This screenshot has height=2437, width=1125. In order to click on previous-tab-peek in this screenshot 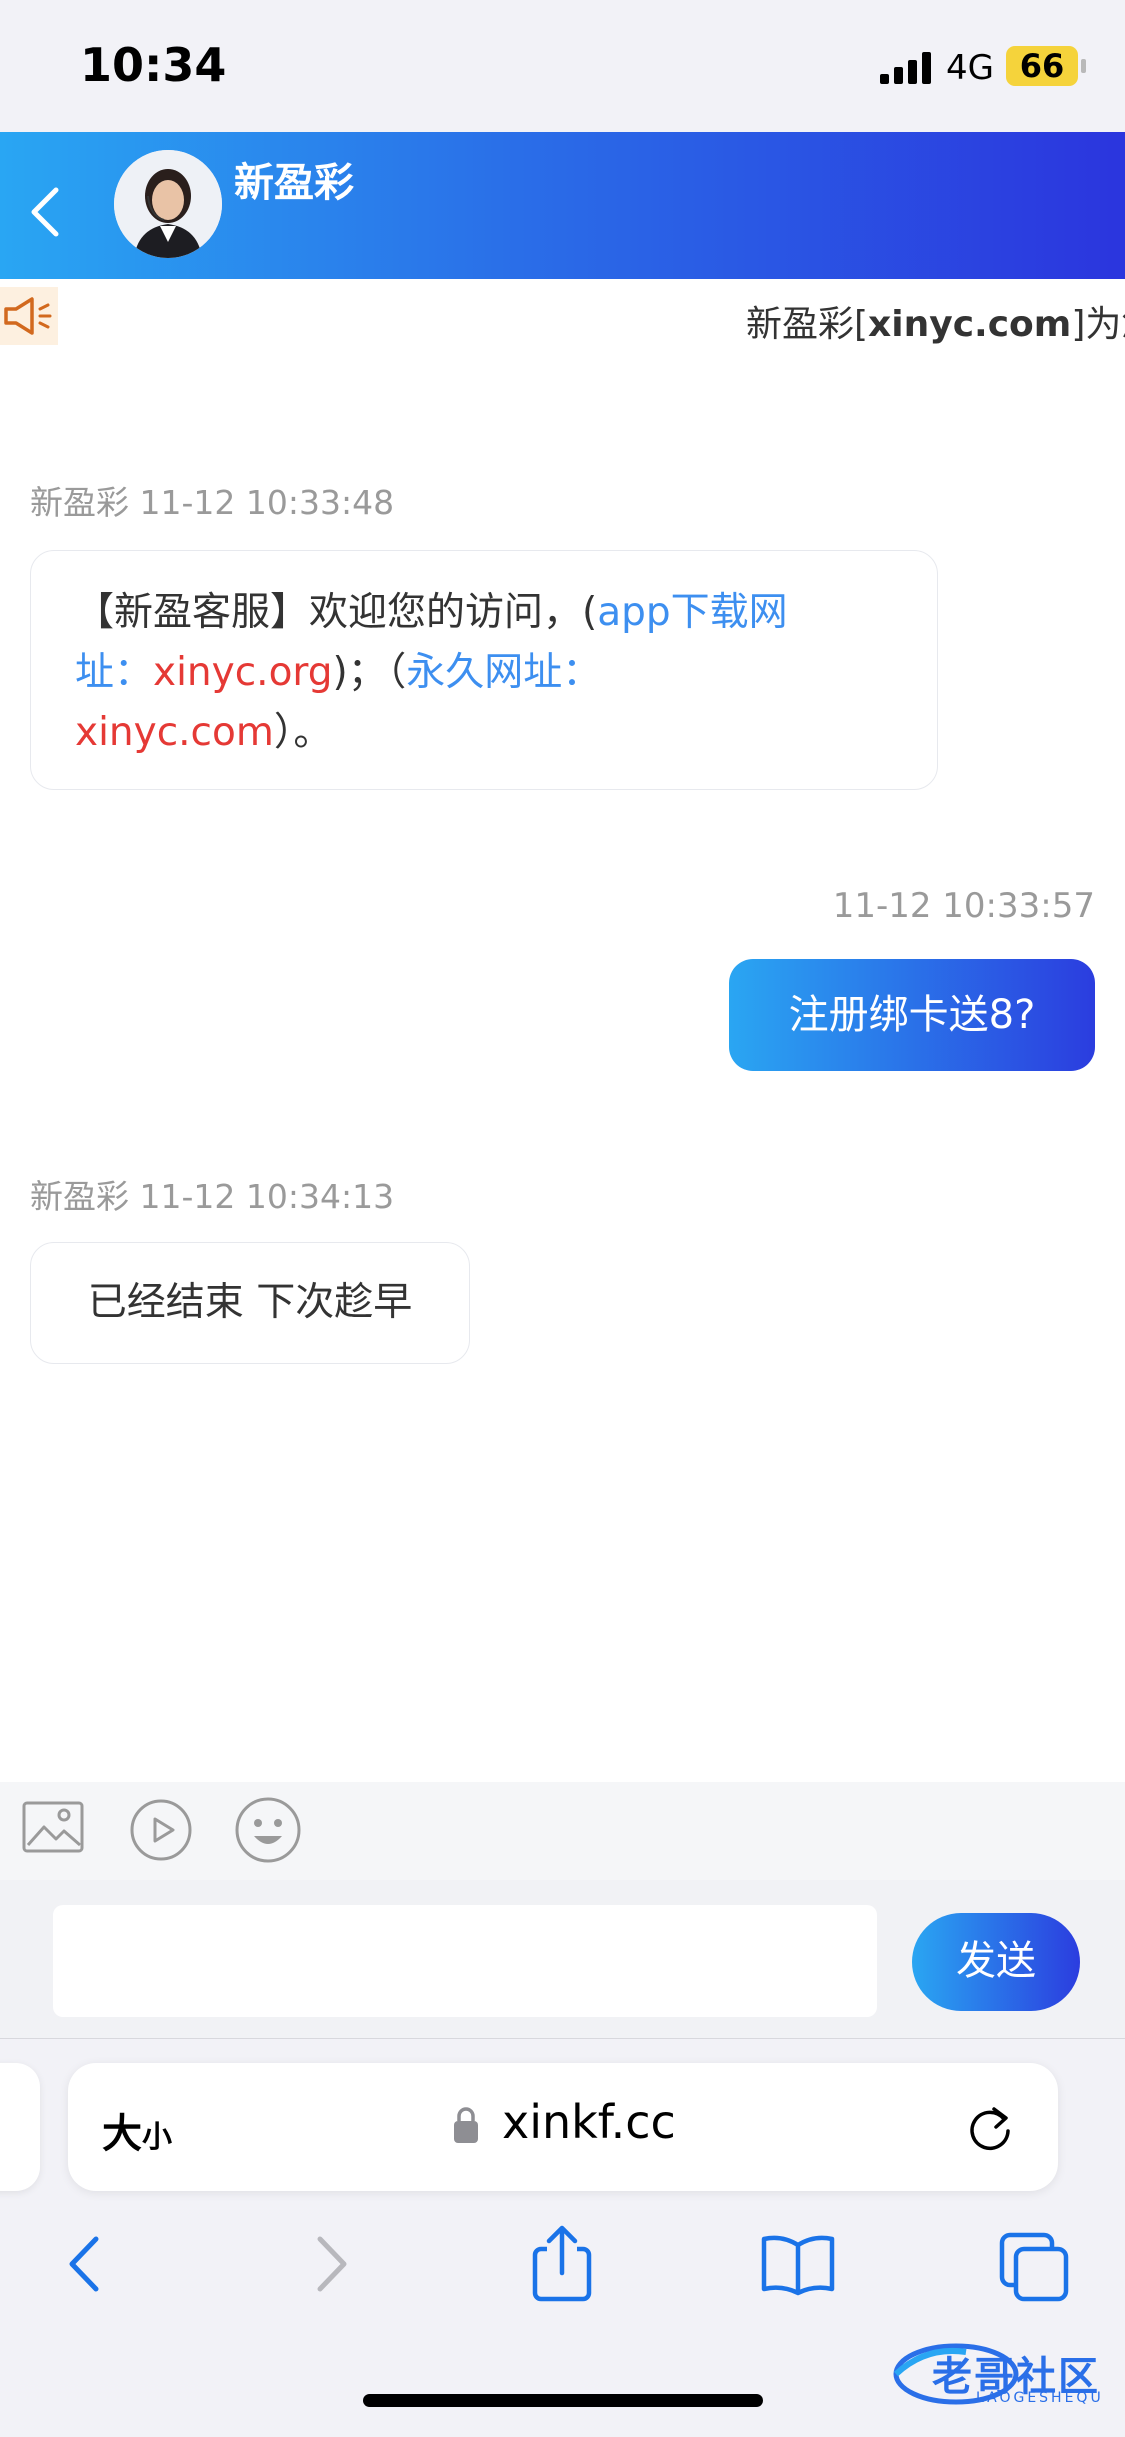, I will do `click(20, 2127)`.